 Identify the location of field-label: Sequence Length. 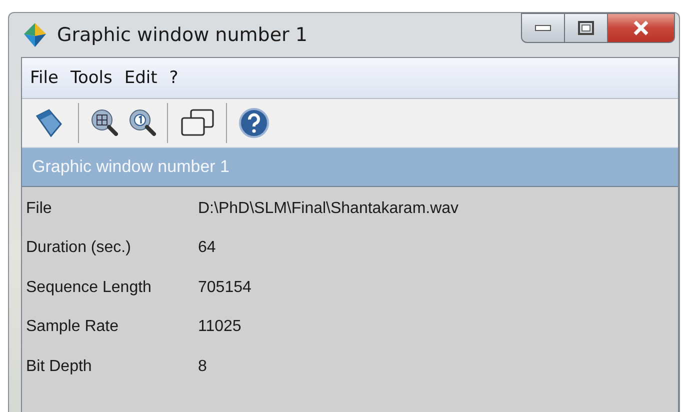
(89, 287).